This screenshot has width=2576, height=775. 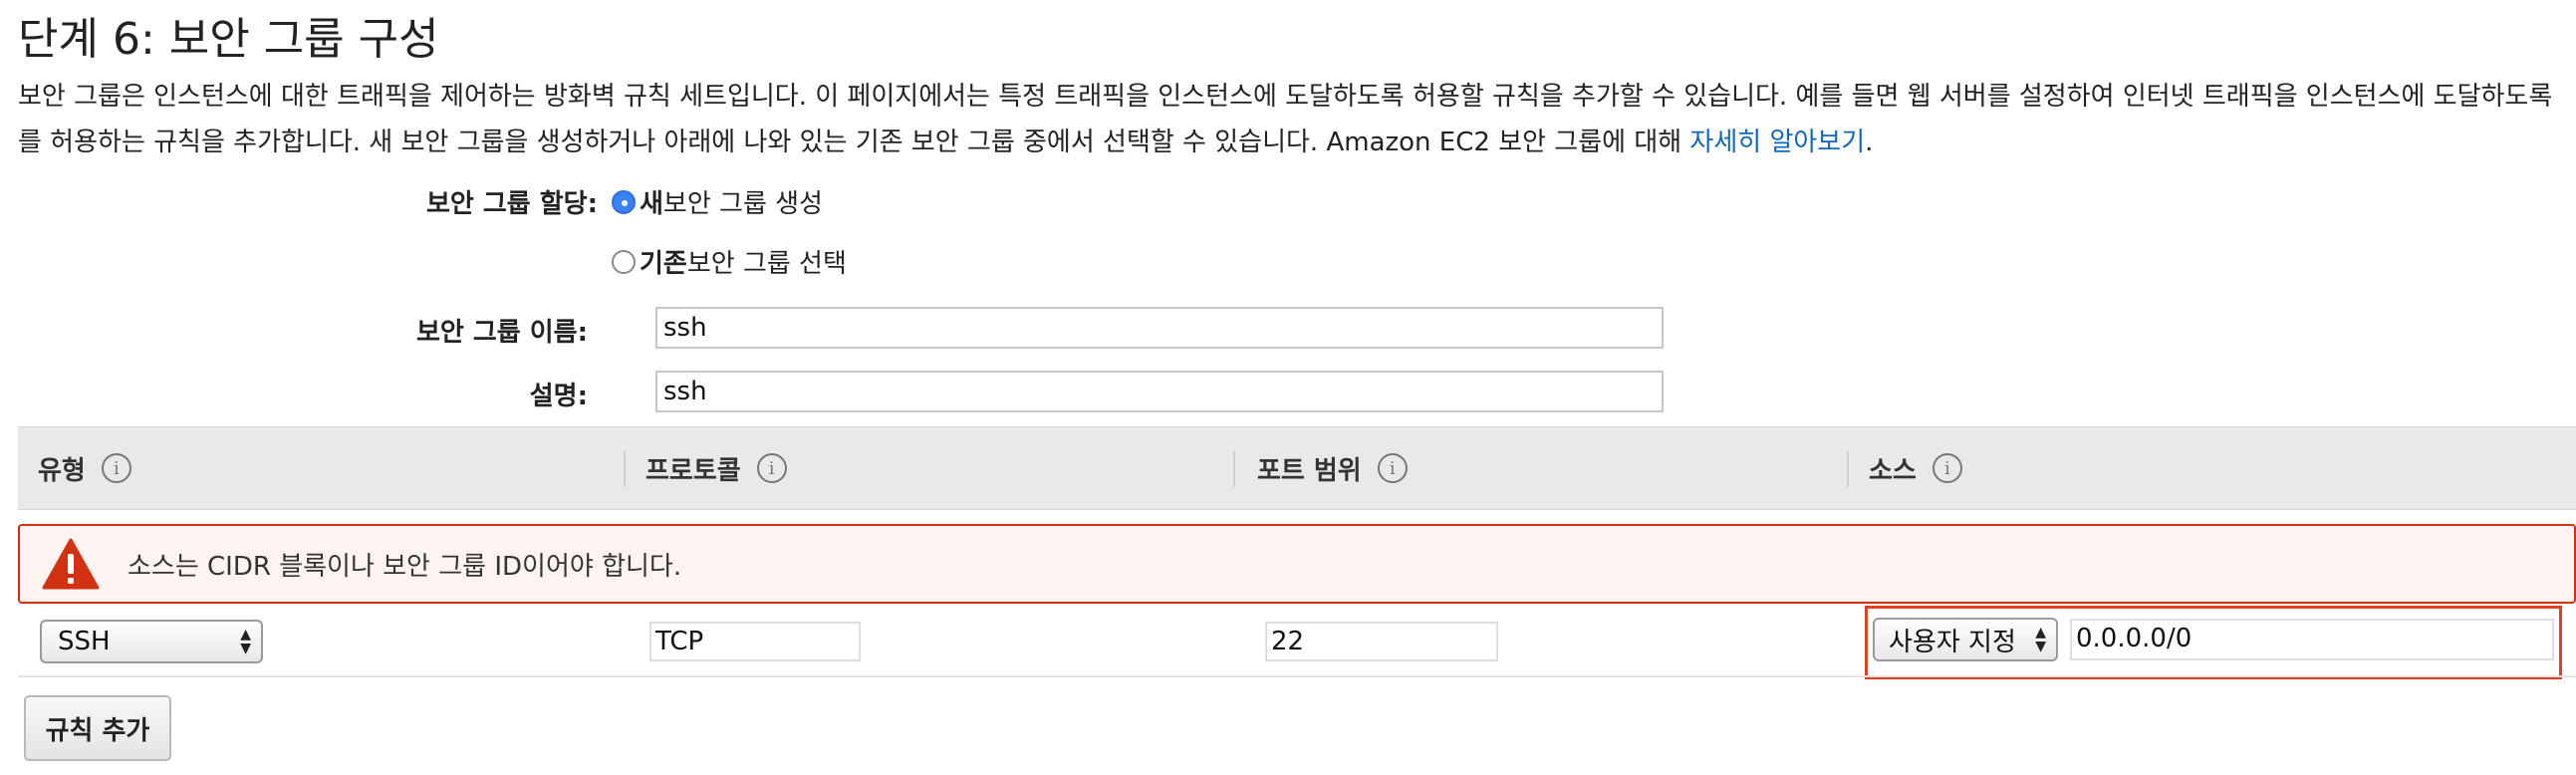 I want to click on learn-more-link: 자세히 알아보기, so click(x=1777, y=142).